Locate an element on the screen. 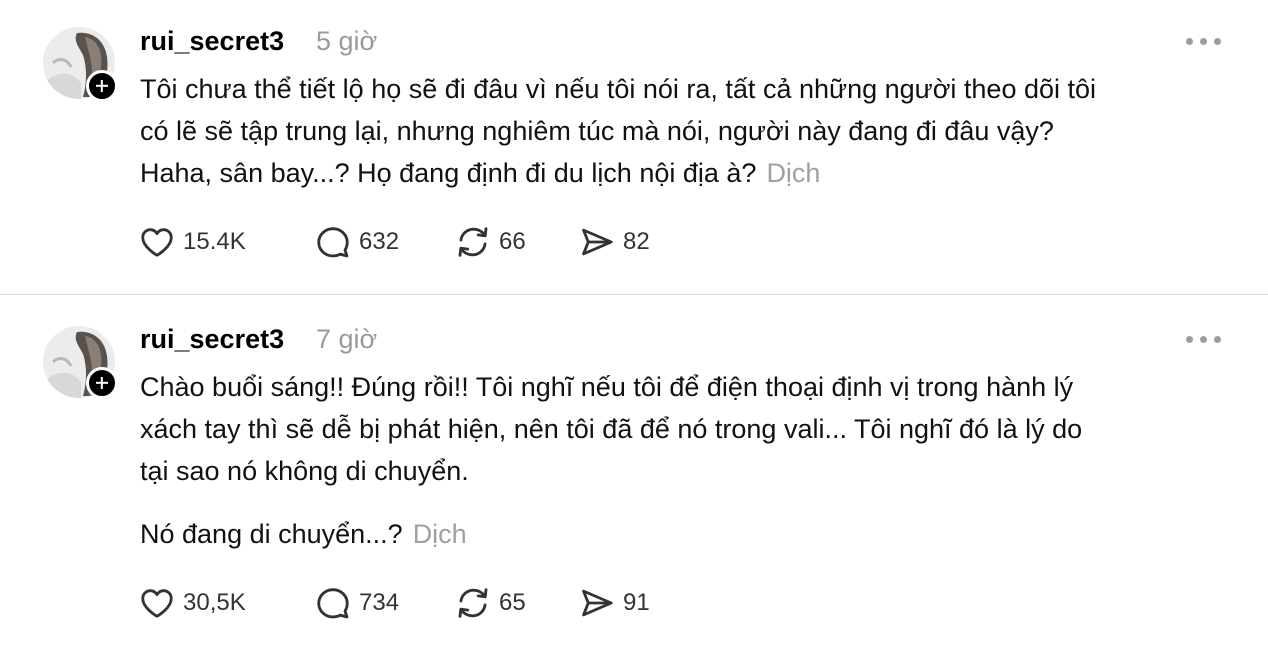 The width and height of the screenshot is (1268, 650). post-text-line: Nó đang di chuyển...? is located at coordinates (271, 534).